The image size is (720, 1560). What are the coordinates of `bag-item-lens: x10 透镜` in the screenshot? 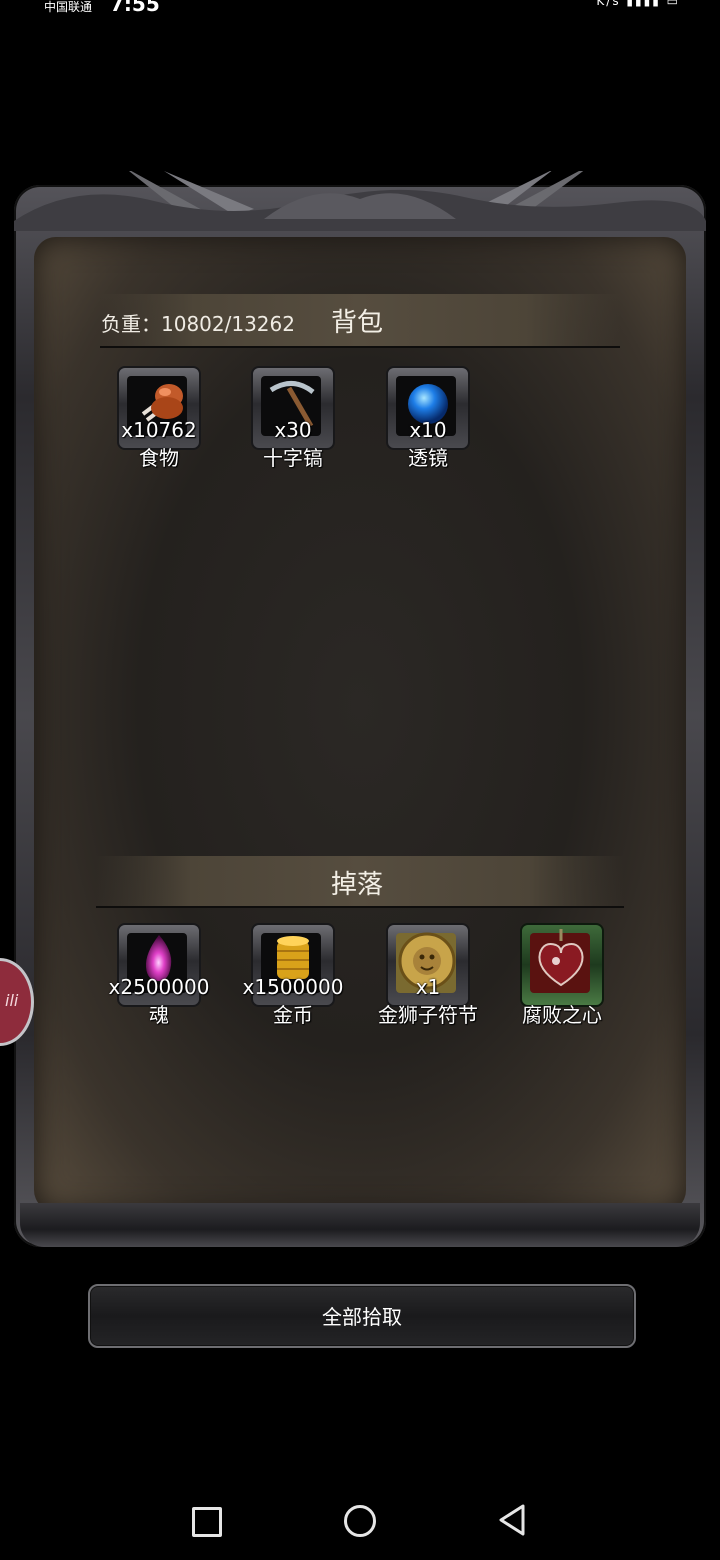 It's located at (428, 418).